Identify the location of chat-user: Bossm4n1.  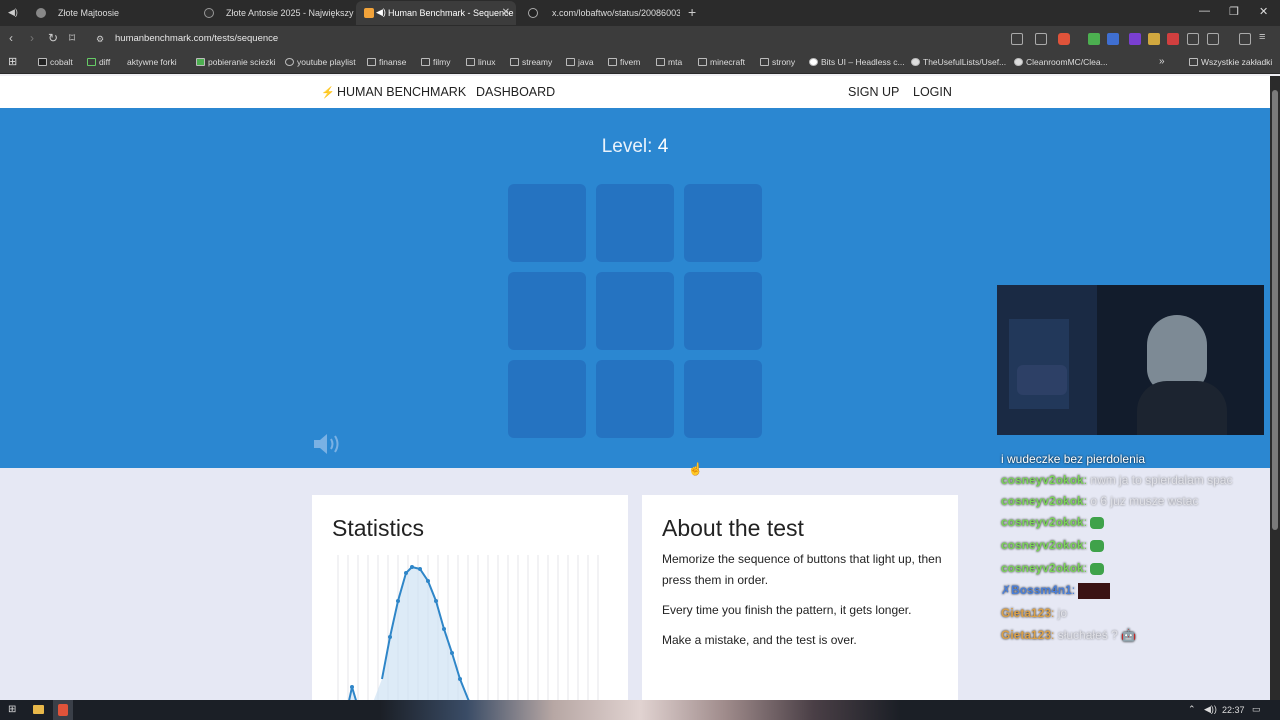
(1041, 590).